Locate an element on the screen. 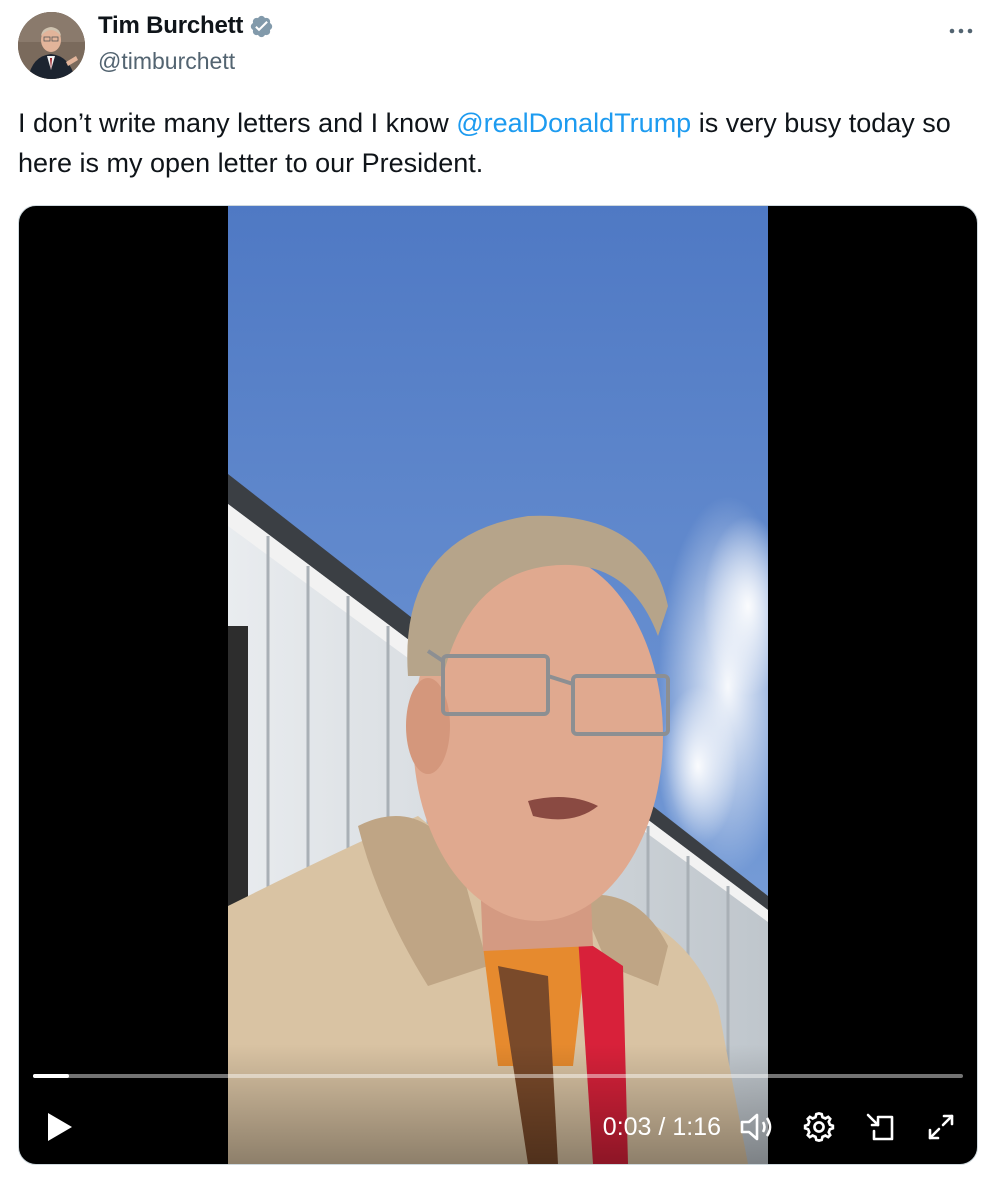  avatar is located at coordinates (51, 45).